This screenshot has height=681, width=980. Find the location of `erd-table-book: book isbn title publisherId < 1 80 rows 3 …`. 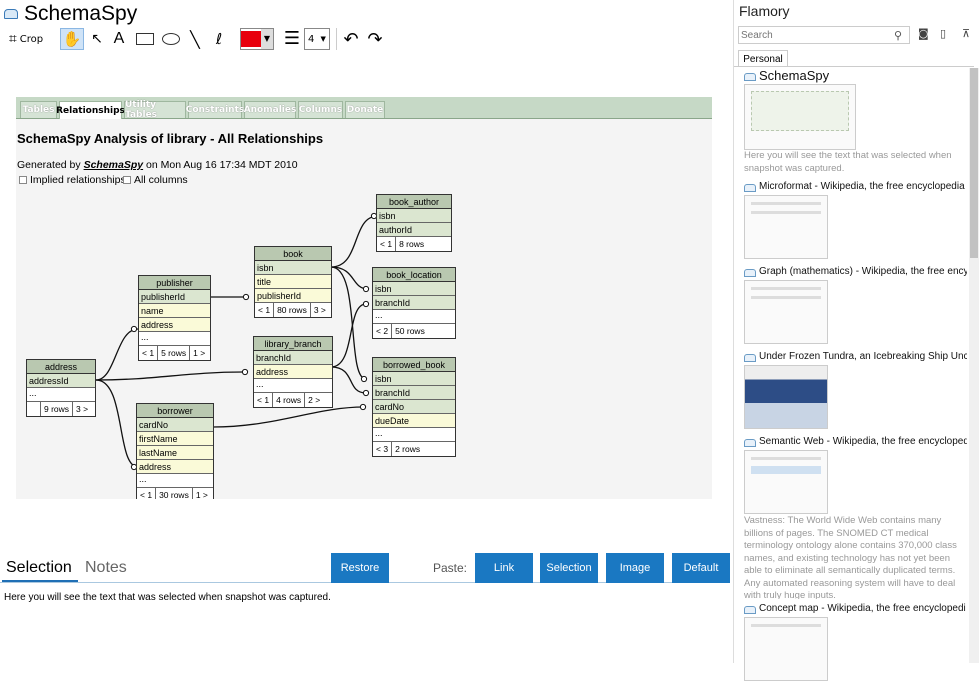

erd-table-book: book isbn title publisherId < 1 80 rows 3 … is located at coordinates (293, 282).